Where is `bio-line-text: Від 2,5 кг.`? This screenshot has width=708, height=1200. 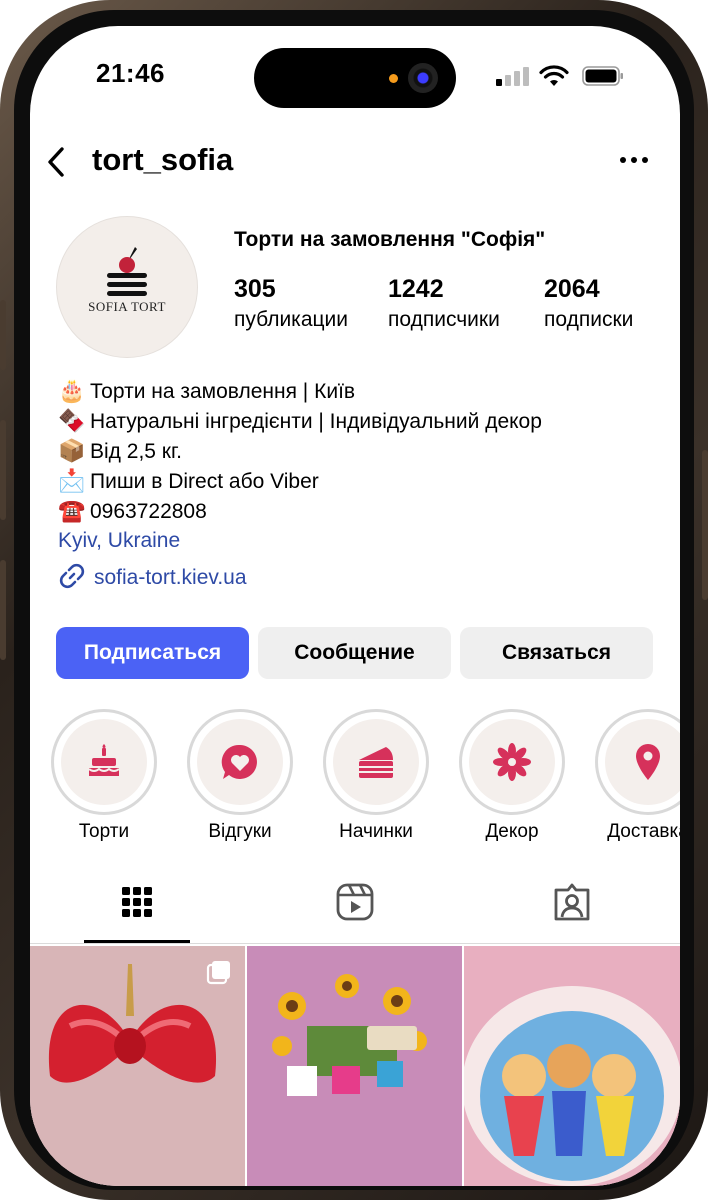
bio-line-text: Від 2,5 кг. is located at coordinates (136, 451).